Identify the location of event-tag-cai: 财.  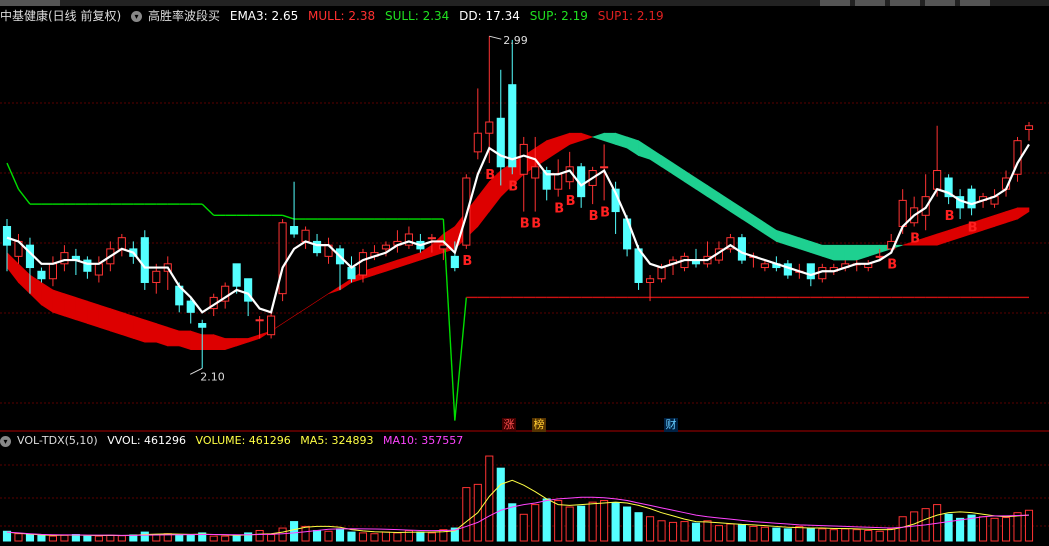
(671, 425).